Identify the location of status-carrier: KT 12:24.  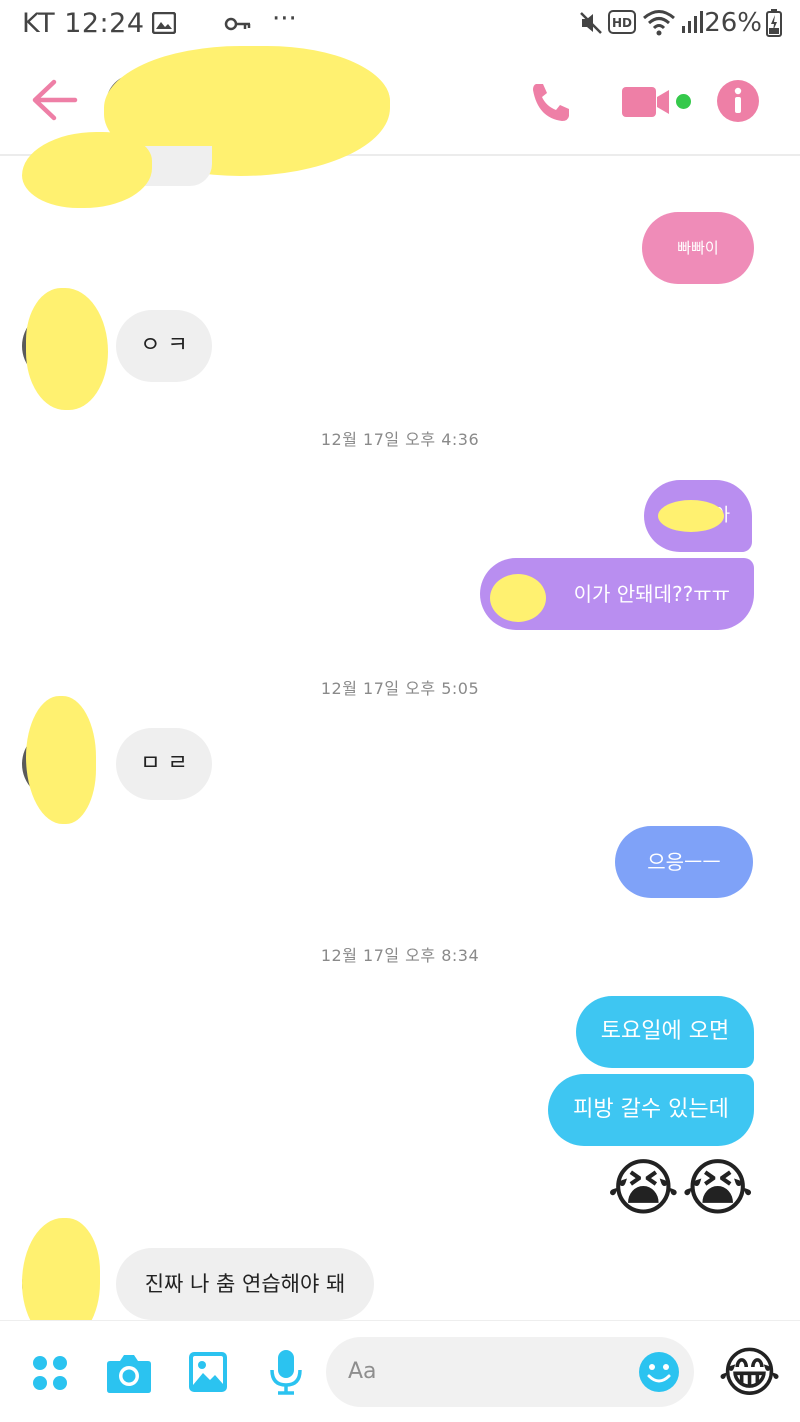
(83, 23).